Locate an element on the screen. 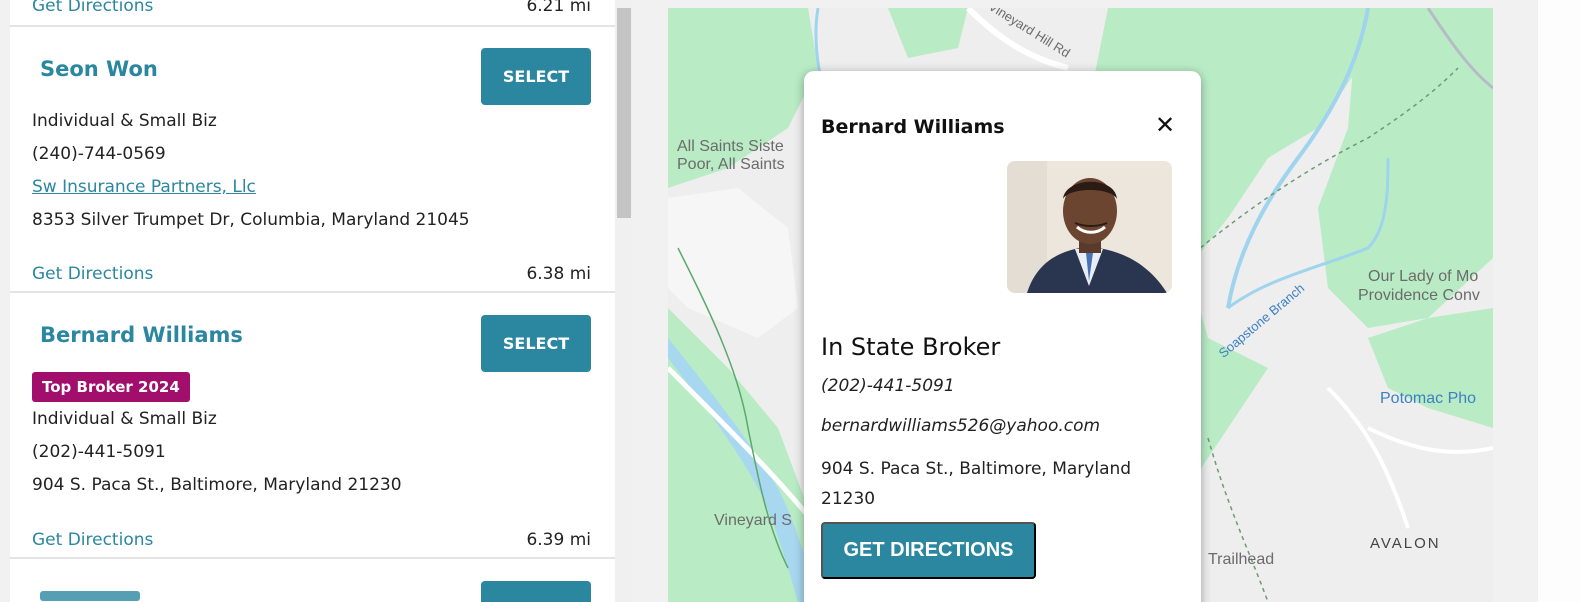  popup-email: bernardwilliams526@yahoo.com is located at coordinates (961, 426).